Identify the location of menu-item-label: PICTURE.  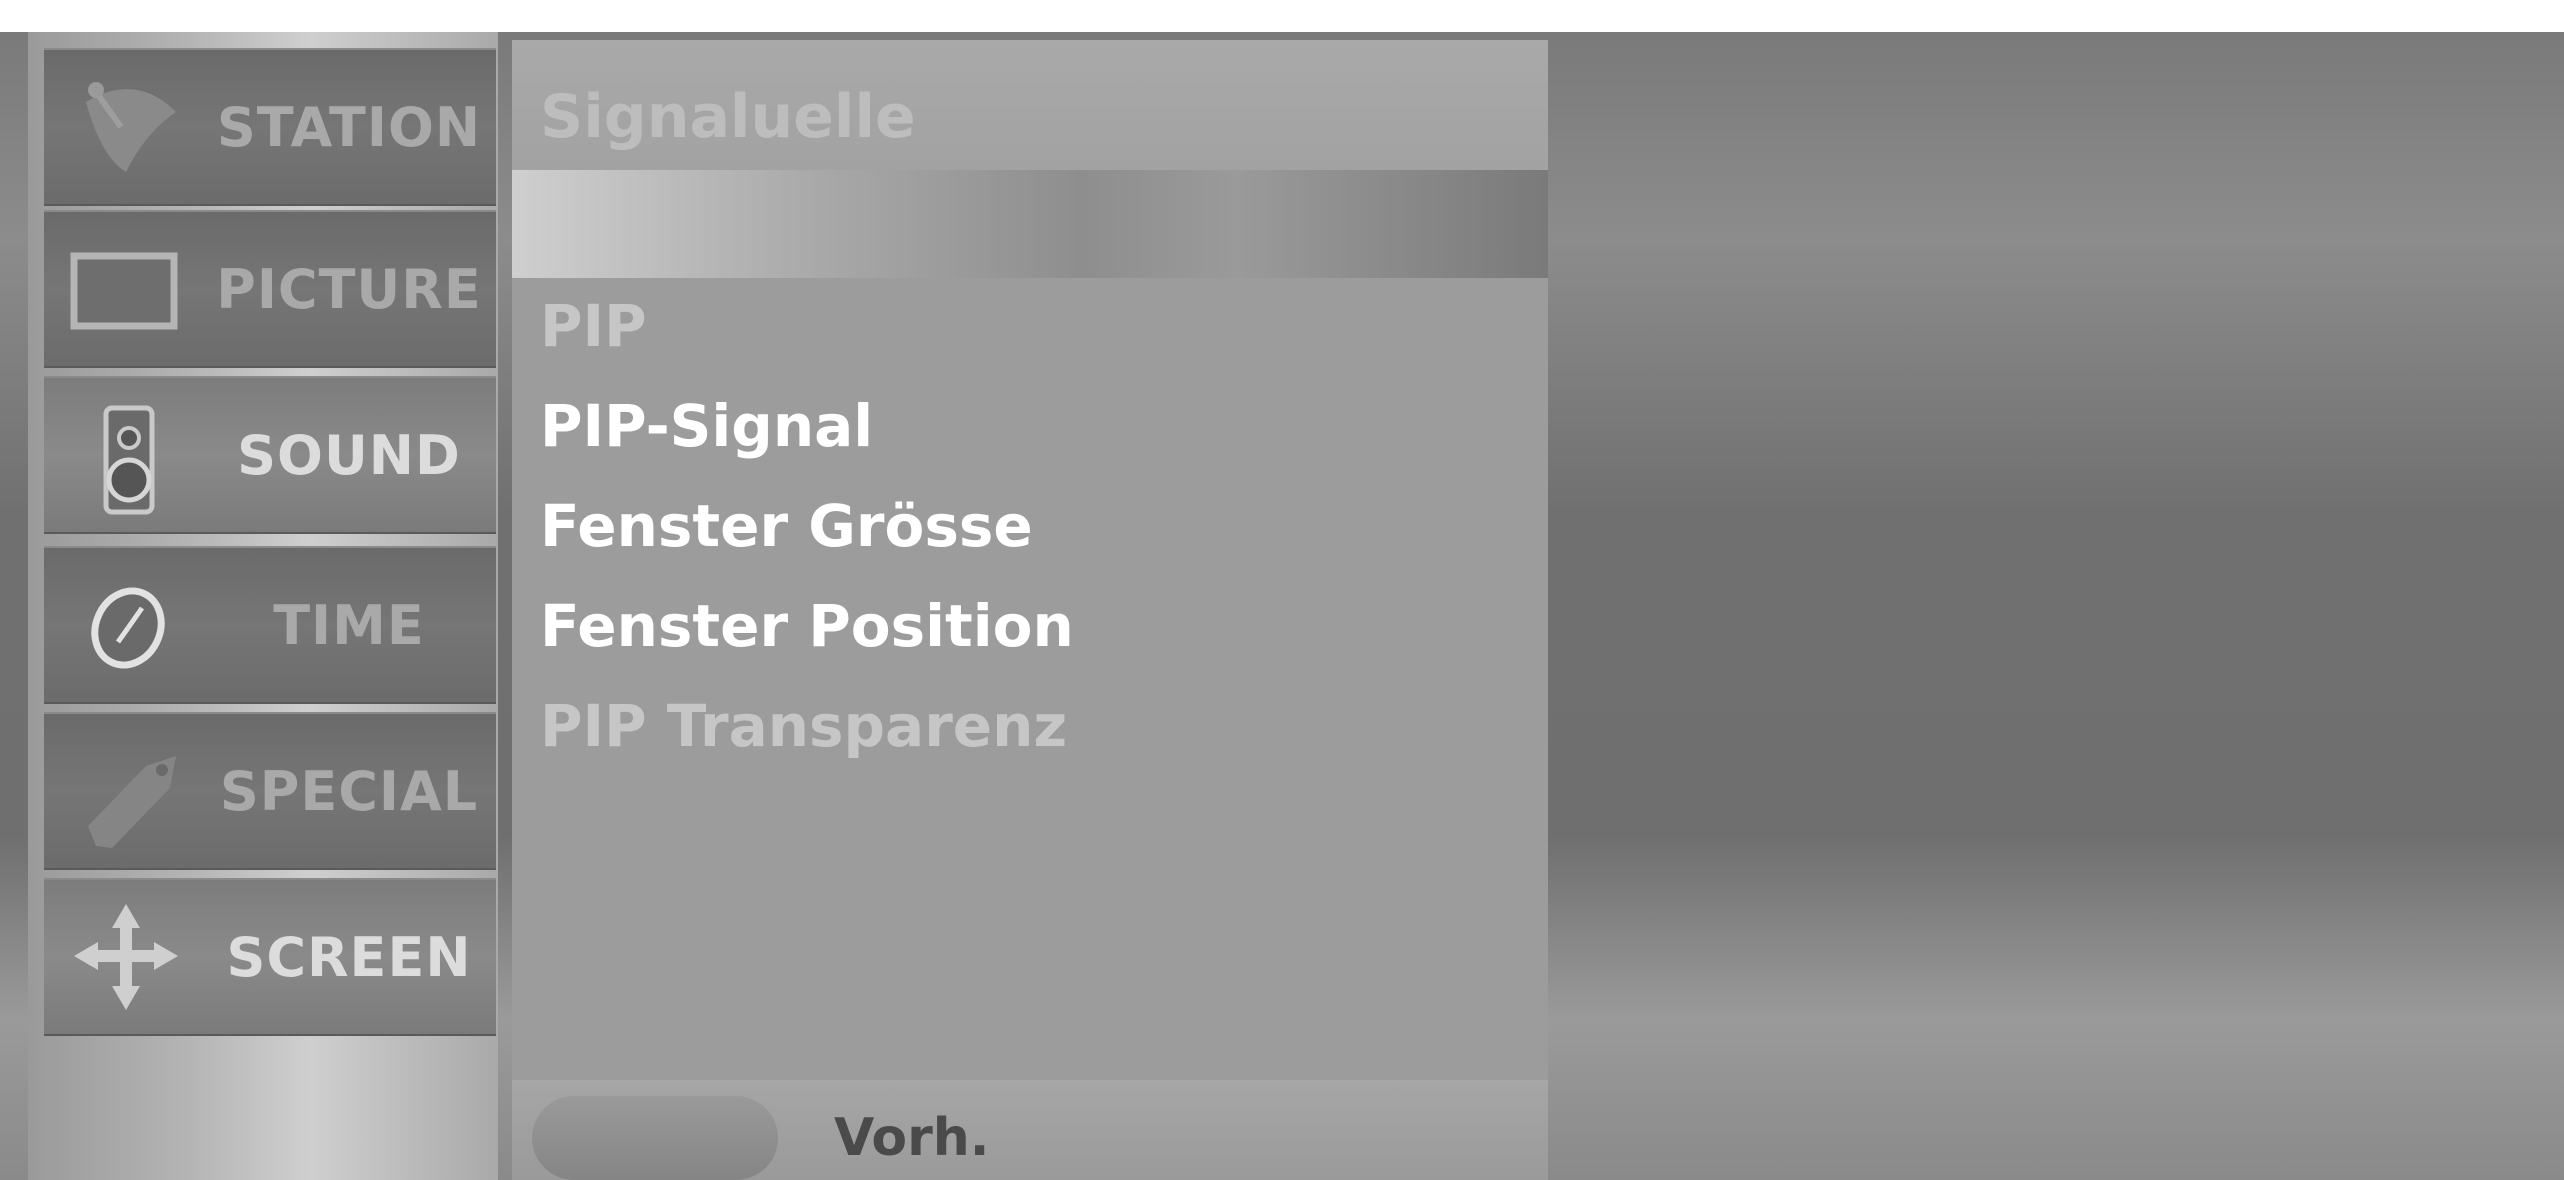
(349, 289).